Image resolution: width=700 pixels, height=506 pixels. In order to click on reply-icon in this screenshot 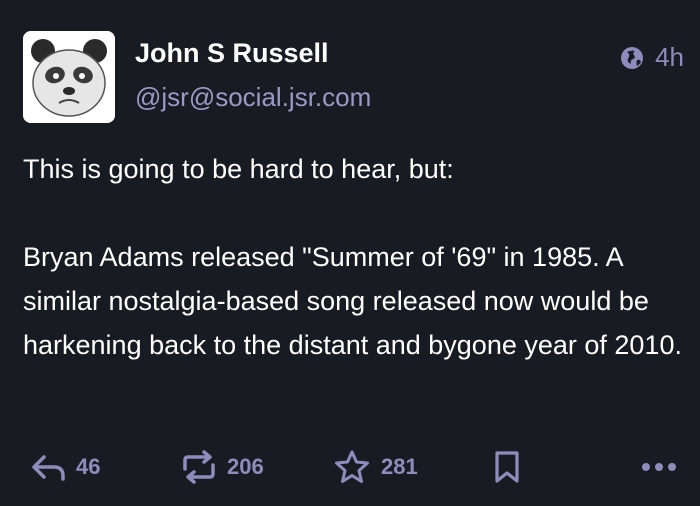, I will do `click(48, 468)`.